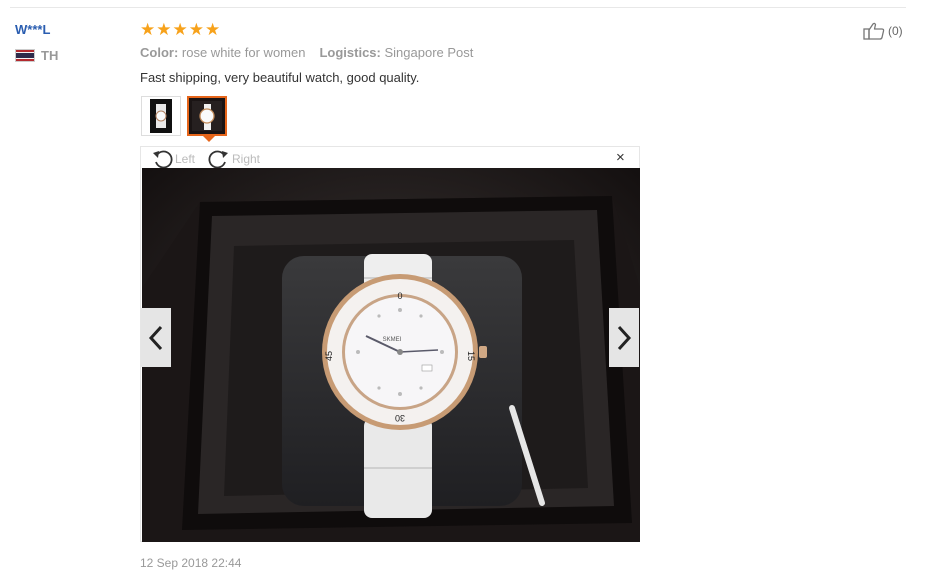 This screenshot has width=928, height=582. Describe the element at coordinates (392, 340) in the screenshot. I see `watch-brand: SKMEI` at that location.